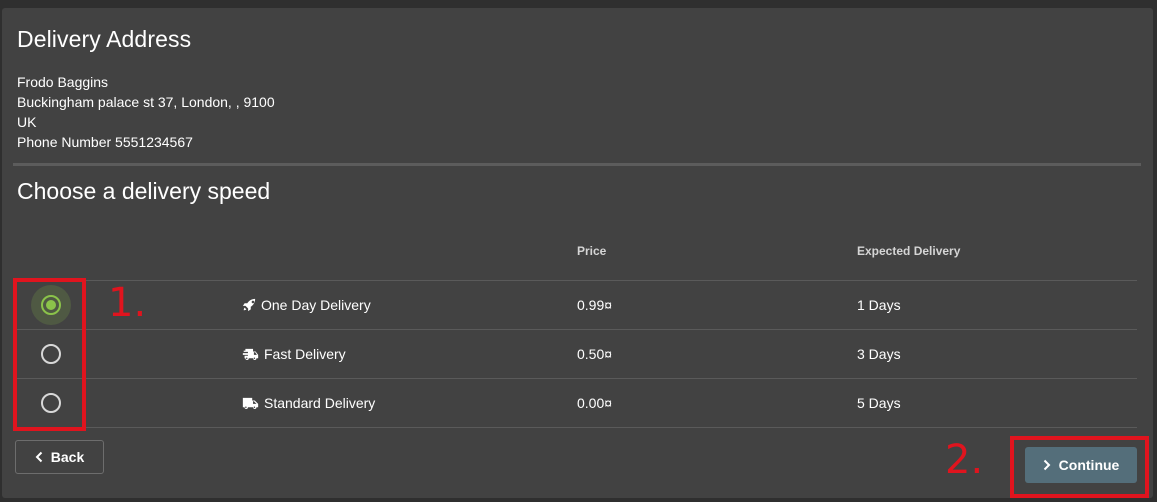 This screenshot has height=502, width=1157. Describe the element at coordinates (146, 102) in the screenshot. I see `address-street: Buckingham palace st 37, London, , 9100` at that location.